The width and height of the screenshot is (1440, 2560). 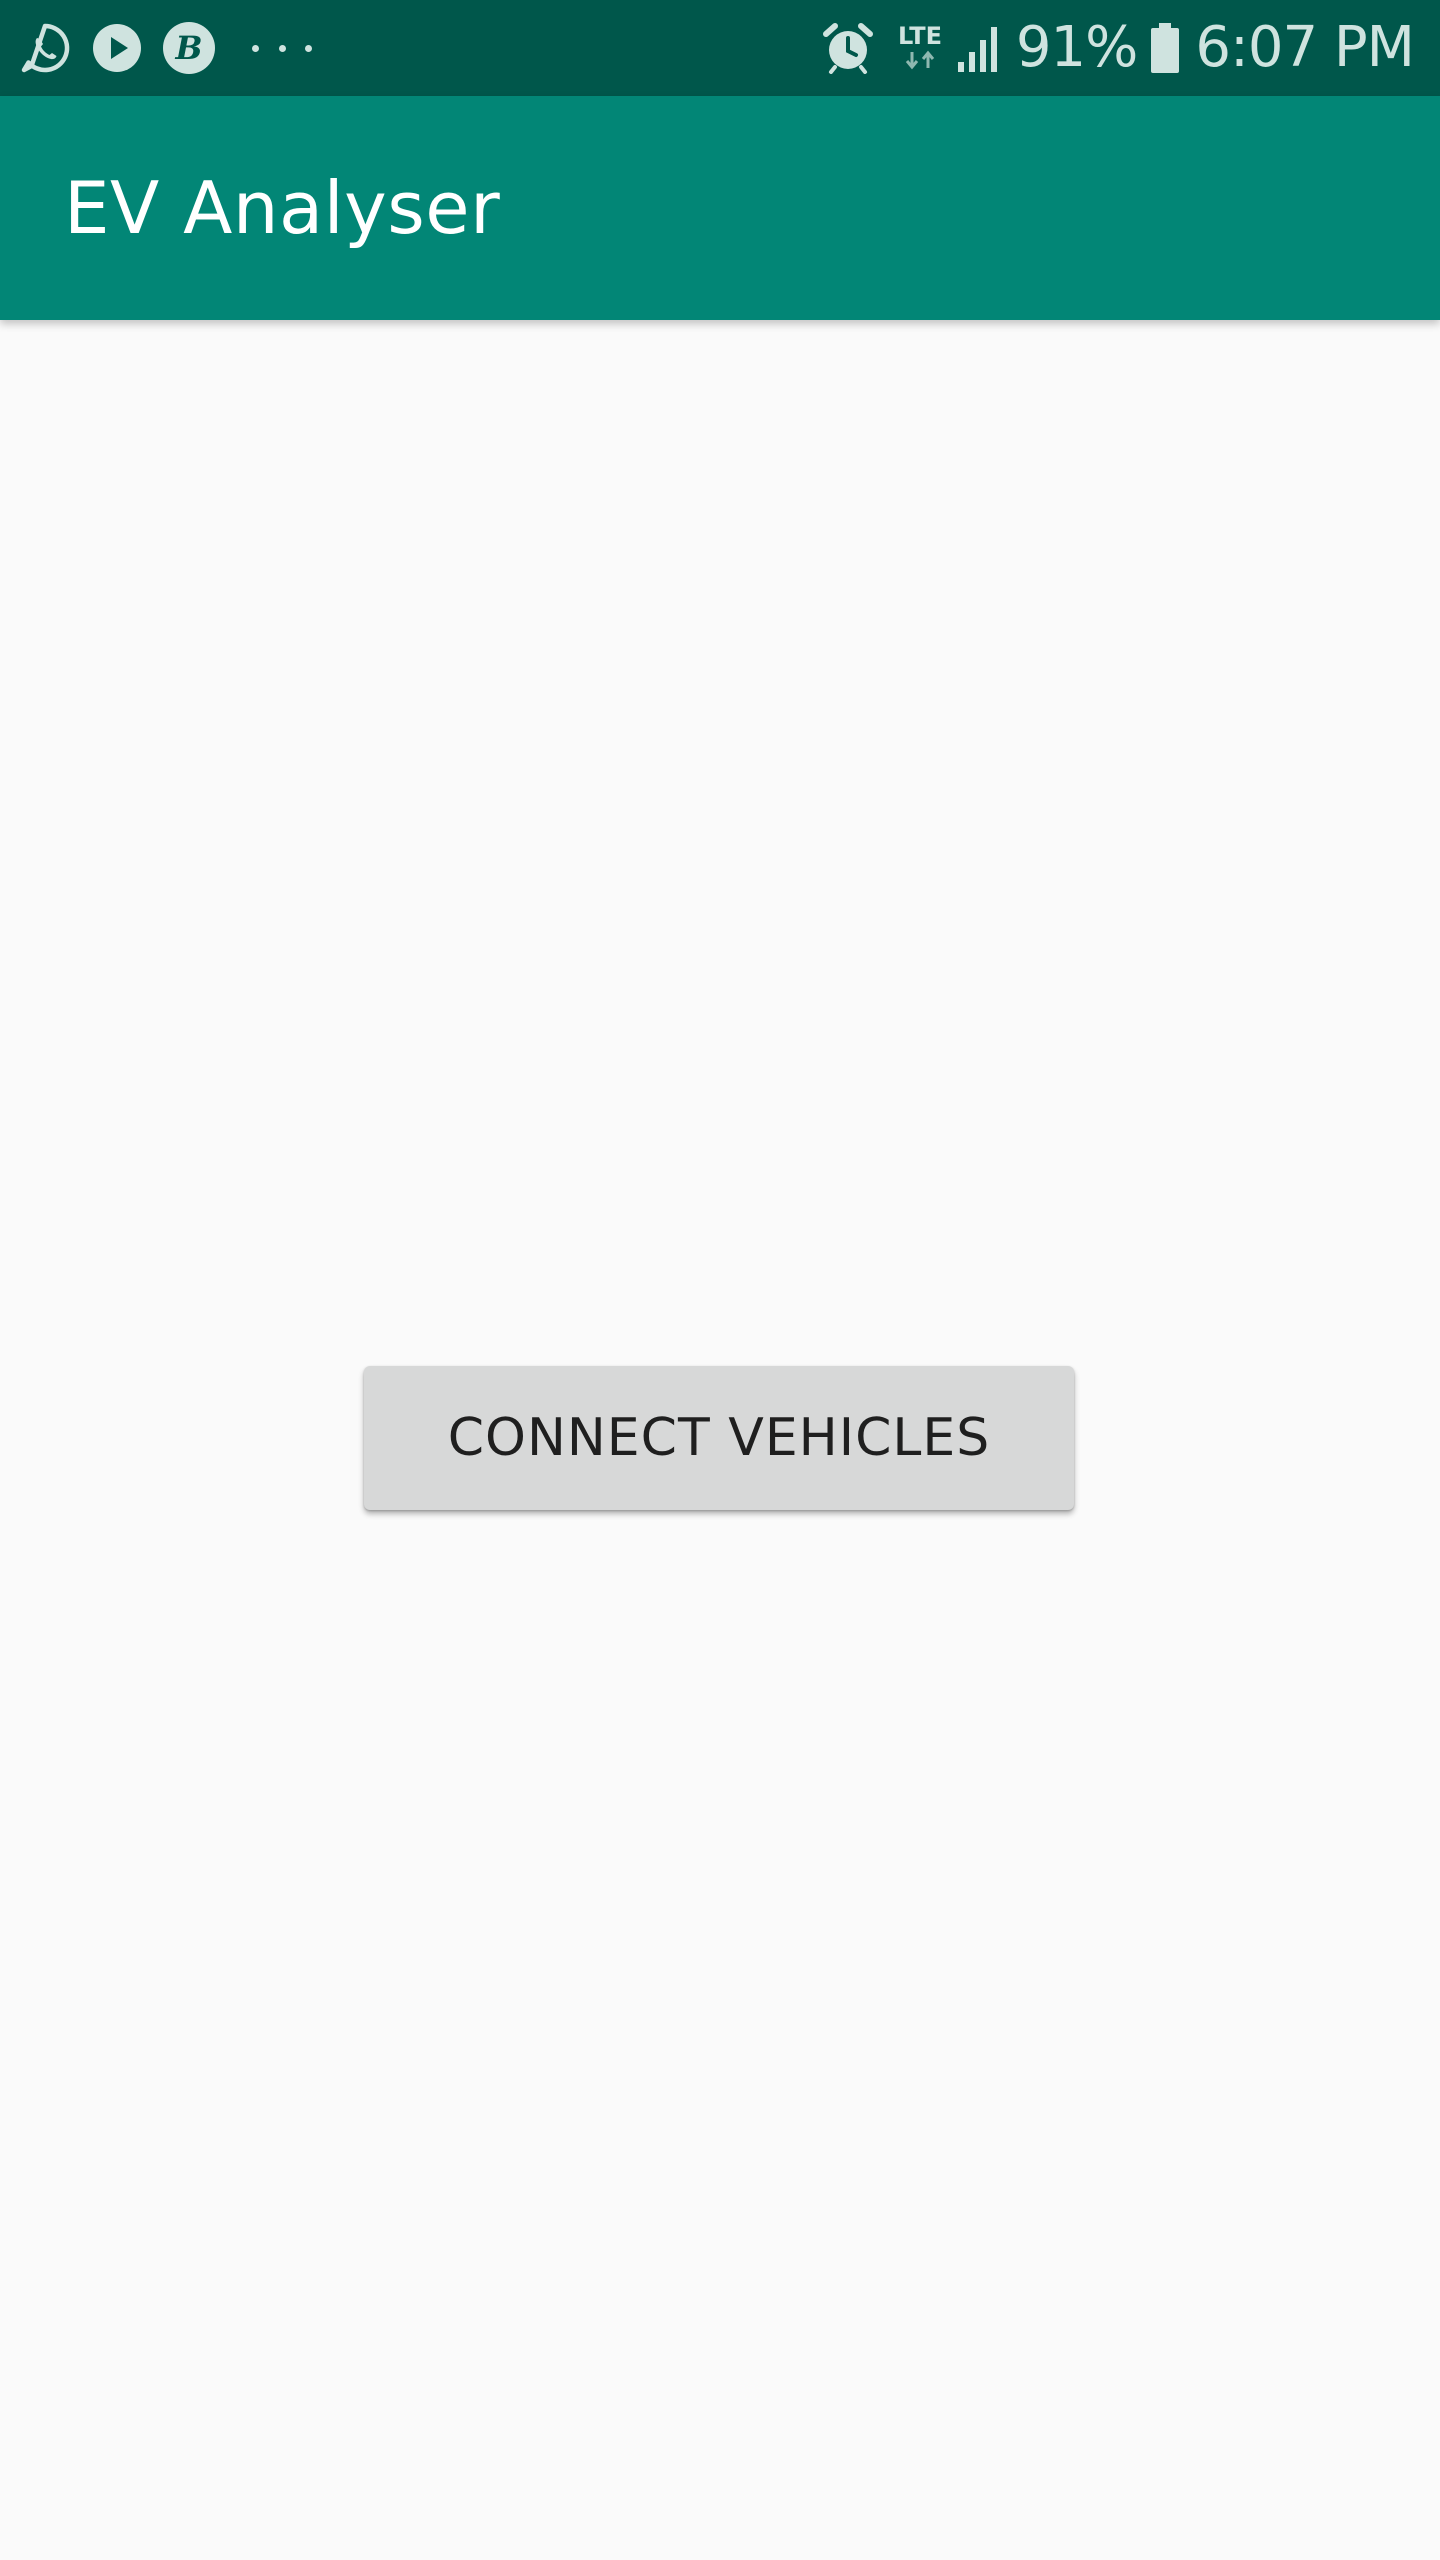 I want to click on b-app-letter: B, so click(x=188, y=48).